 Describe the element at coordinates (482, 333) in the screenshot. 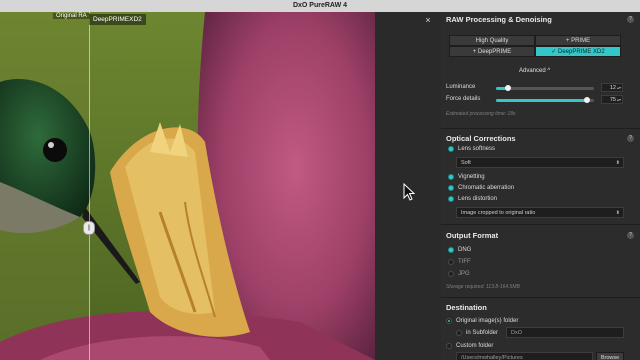

I see `subfolder-label: in Subfolder` at that location.